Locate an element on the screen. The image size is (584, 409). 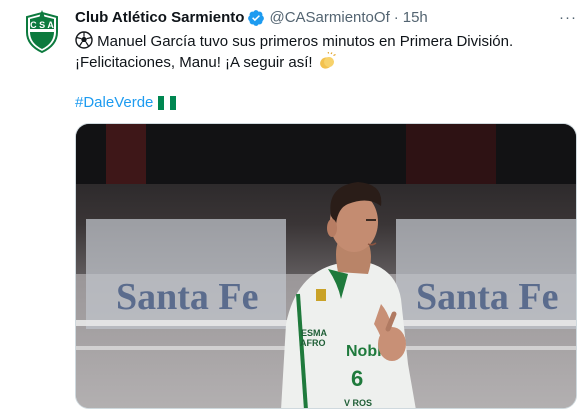
soccer-ball-icon is located at coordinates (84, 40).